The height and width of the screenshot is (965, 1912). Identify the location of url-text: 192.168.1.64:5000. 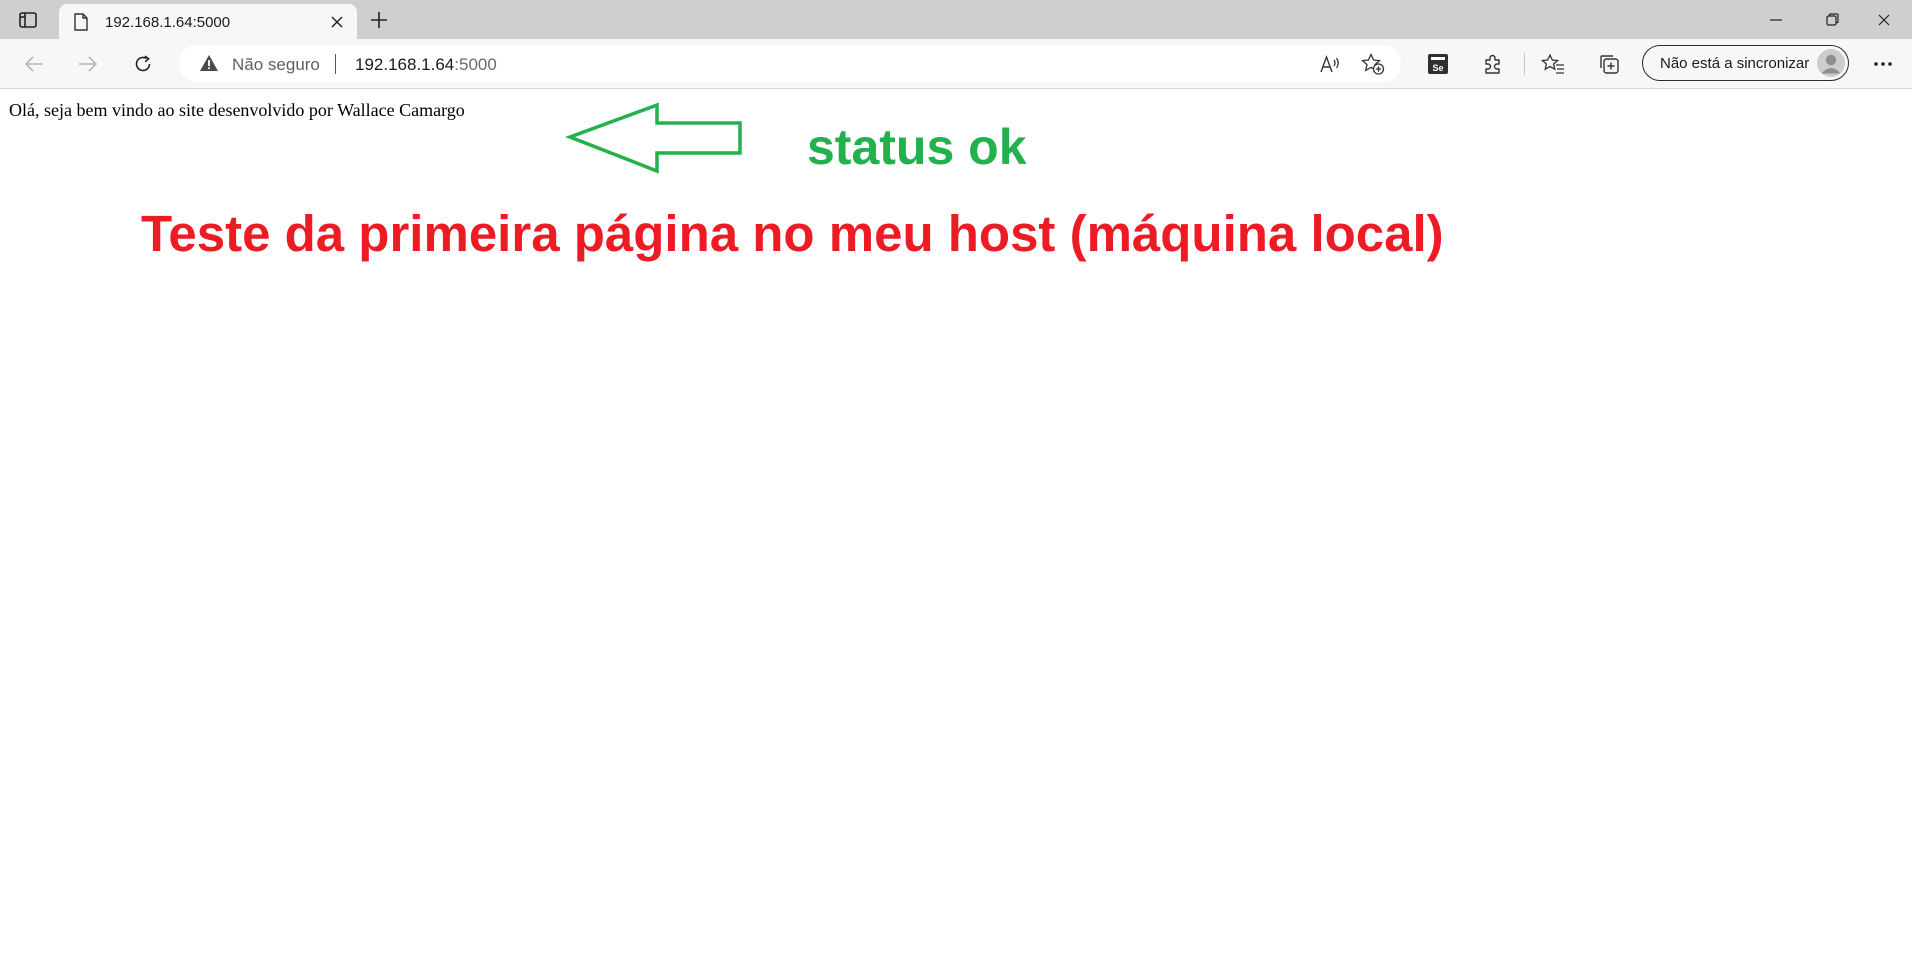
(426, 65).